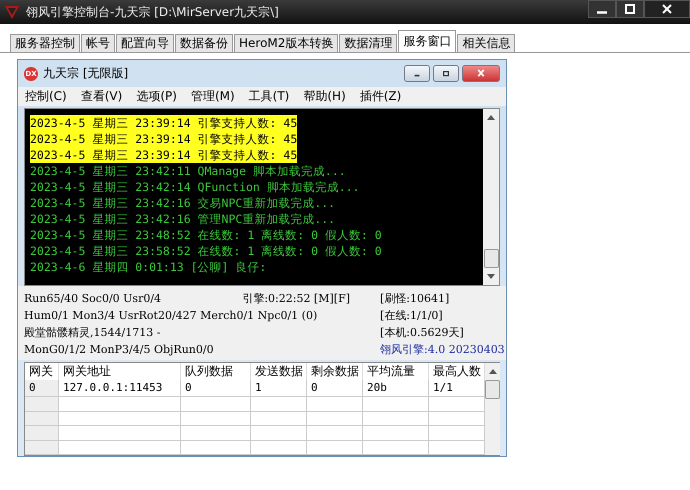 This screenshot has width=690, height=490. What do you see at coordinates (396, 388) in the screenshot?
I see `table-cell: 20b` at bounding box center [396, 388].